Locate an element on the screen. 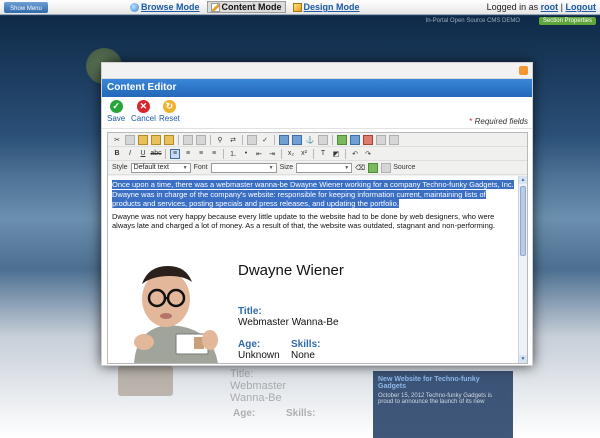  editor-scrollbar: ▲ ▼ is located at coordinates (522, 269).